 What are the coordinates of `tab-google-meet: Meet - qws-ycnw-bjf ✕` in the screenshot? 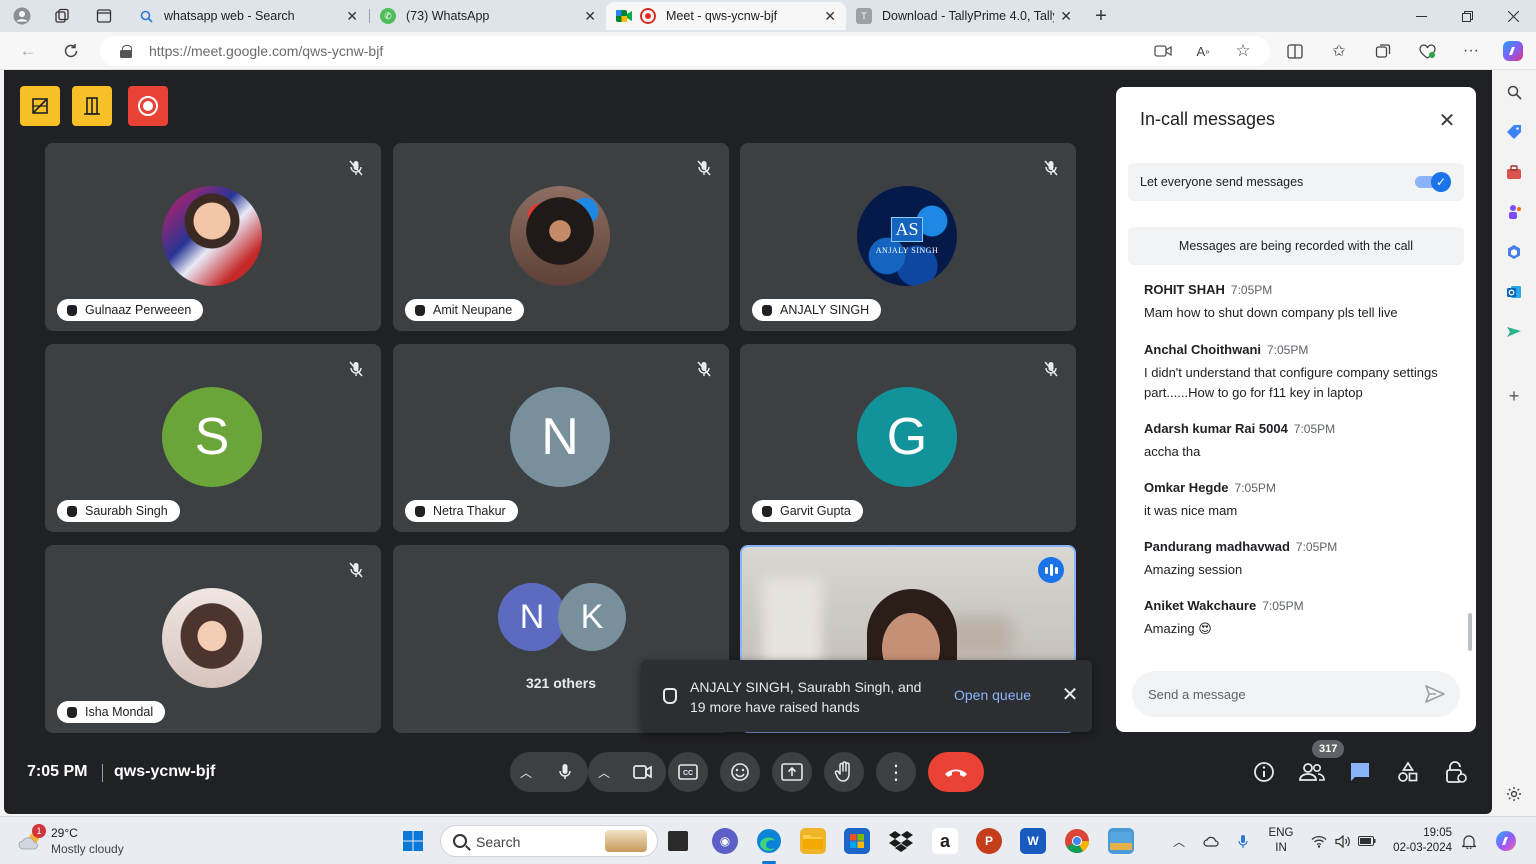 It's located at (726, 16).